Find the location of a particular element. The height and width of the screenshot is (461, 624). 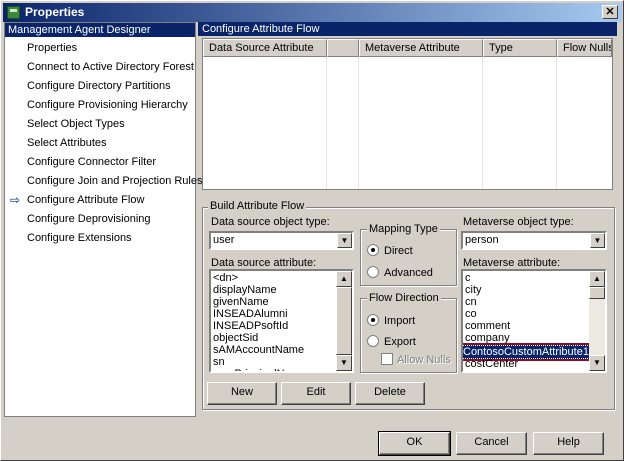

app-icon is located at coordinates (13, 12).